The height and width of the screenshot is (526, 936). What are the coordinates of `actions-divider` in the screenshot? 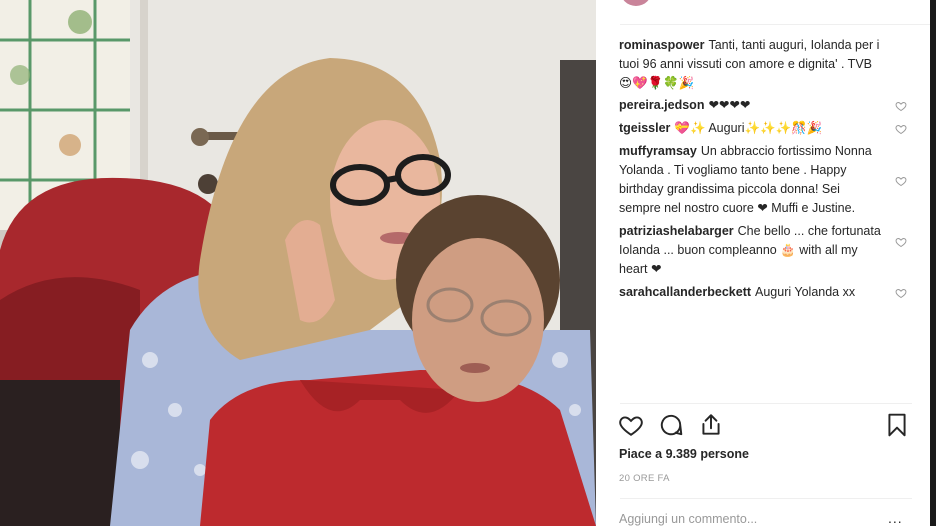 It's located at (766, 403).